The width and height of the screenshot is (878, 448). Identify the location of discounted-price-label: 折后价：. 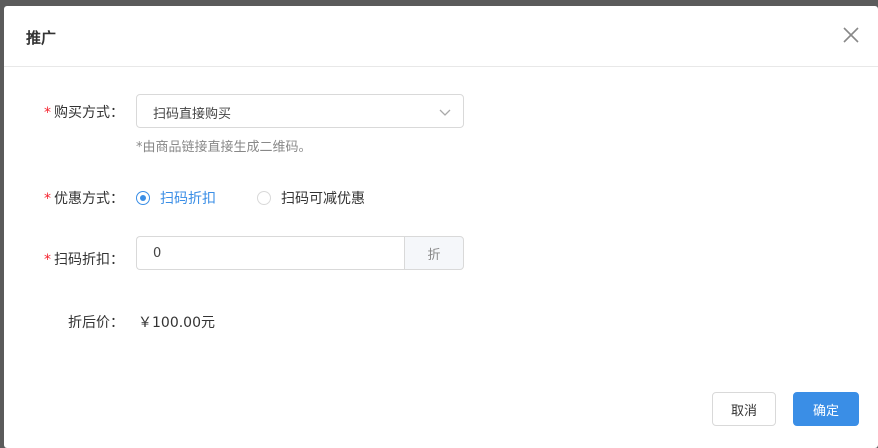
(96, 323).